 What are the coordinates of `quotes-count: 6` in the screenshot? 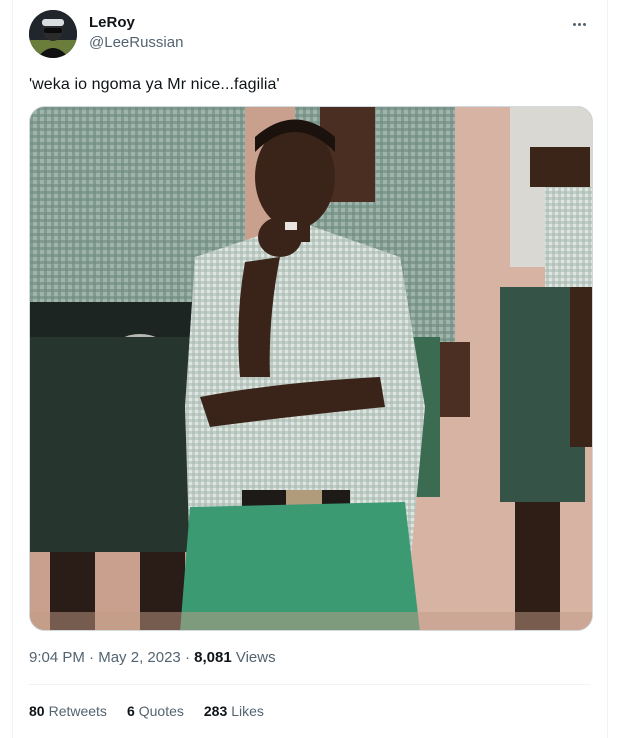 It's located at (130, 711).